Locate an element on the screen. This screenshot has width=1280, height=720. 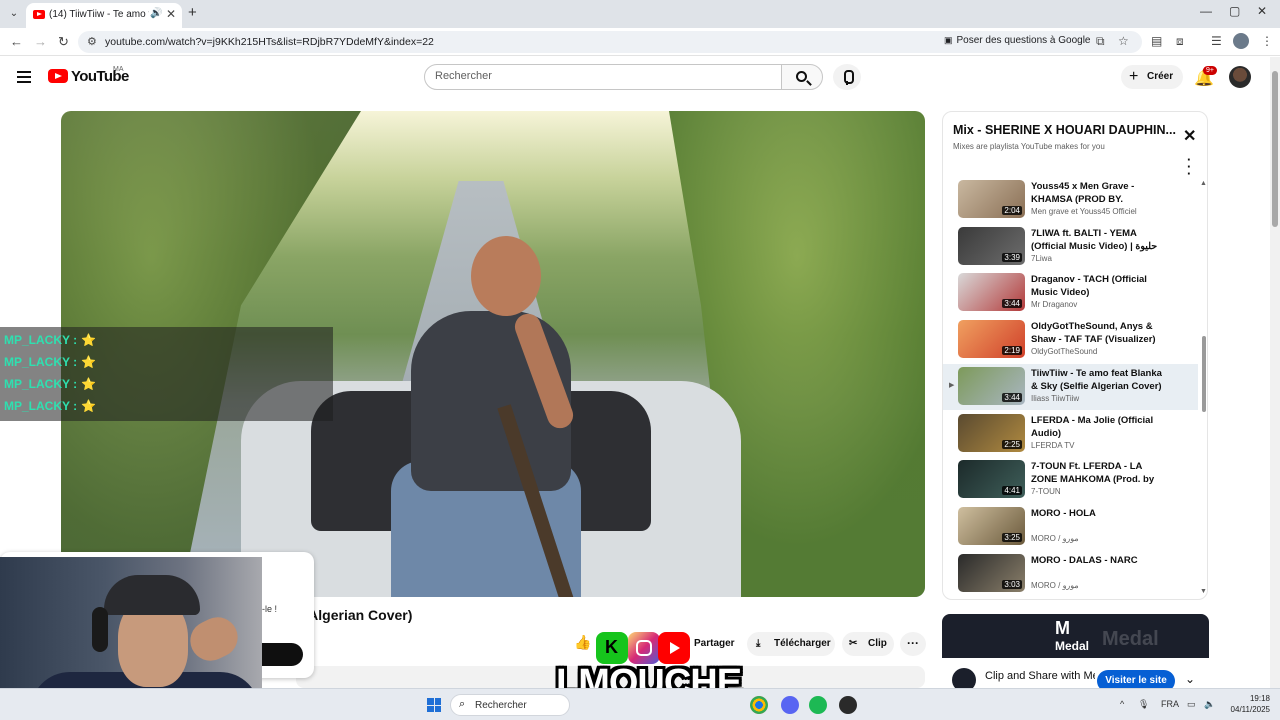
playlist-item-title: Draganov - TACH (Official Music Video) is located at coordinates (1098, 286).